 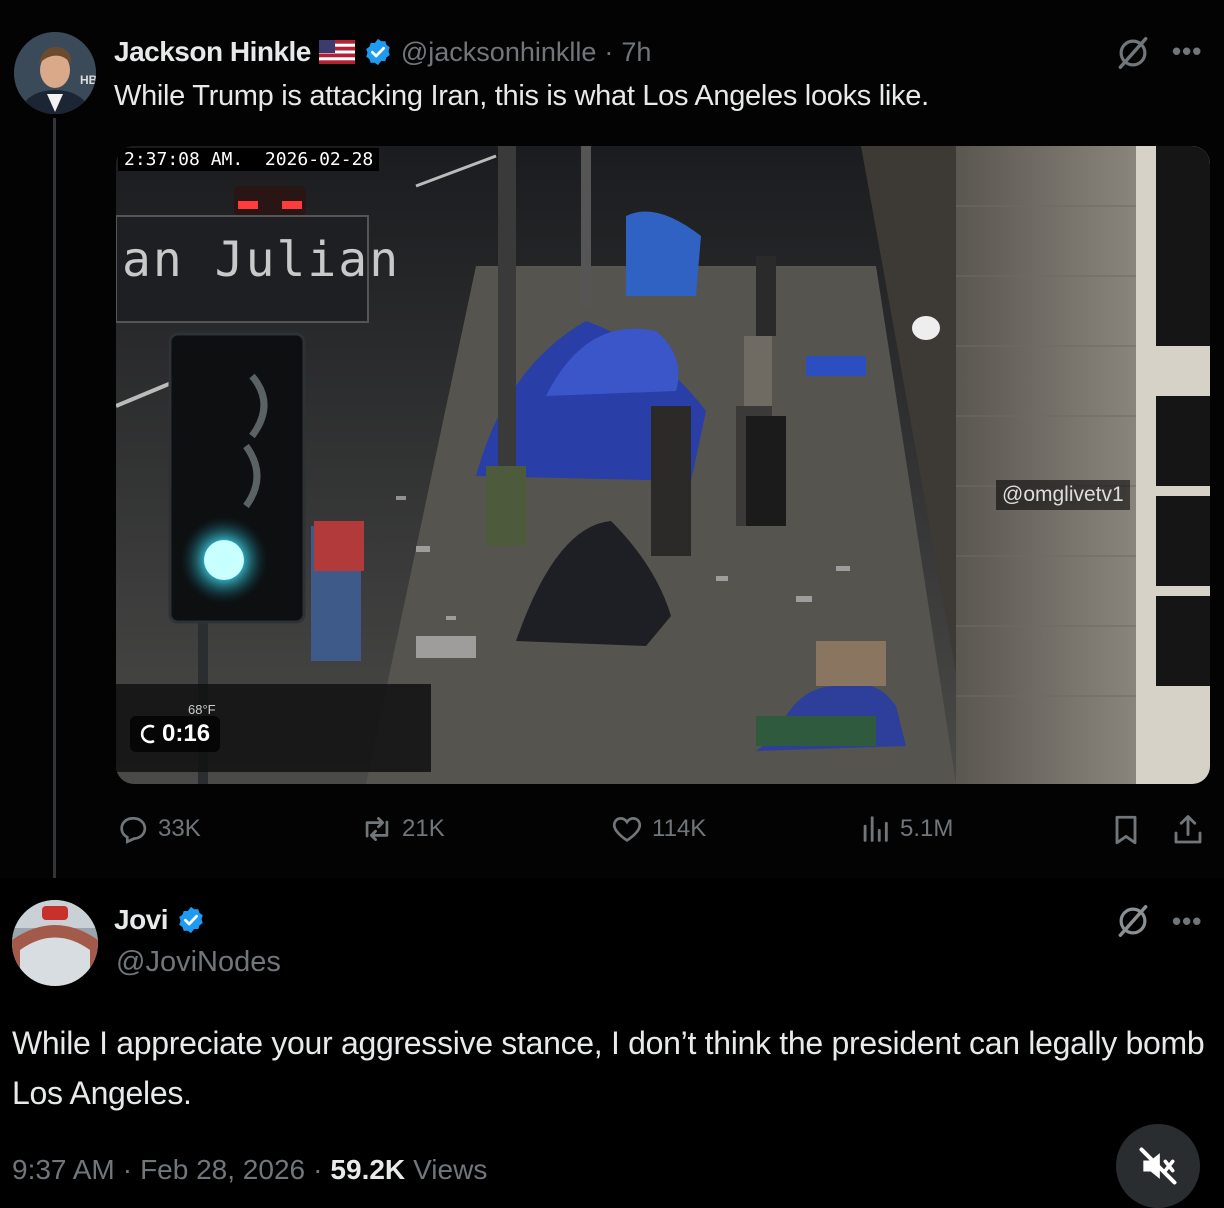 What do you see at coordinates (875, 829) in the screenshot?
I see `views-icon` at bounding box center [875, 829].